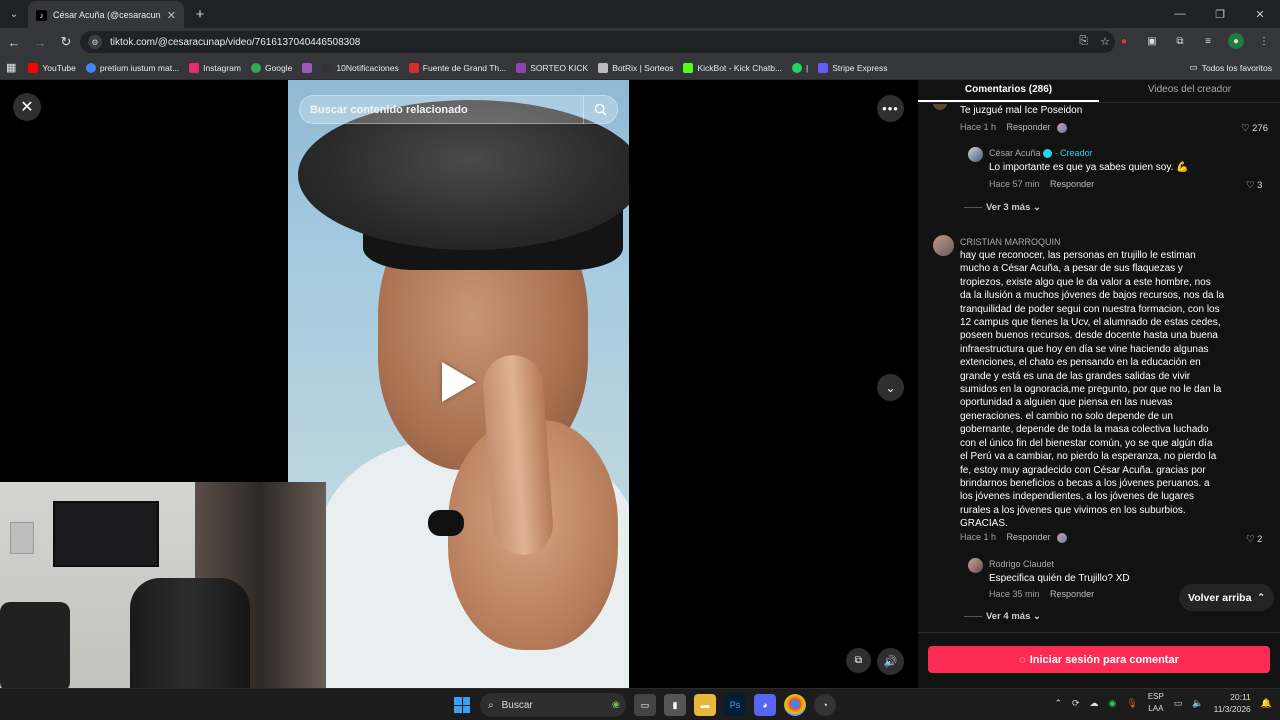 The image size is (1280, 720). What do you see at coordinates (853, 67) in the screenshot?
I see `bookmark-stripe: Stripe Express` at bounding box center [853, 67].